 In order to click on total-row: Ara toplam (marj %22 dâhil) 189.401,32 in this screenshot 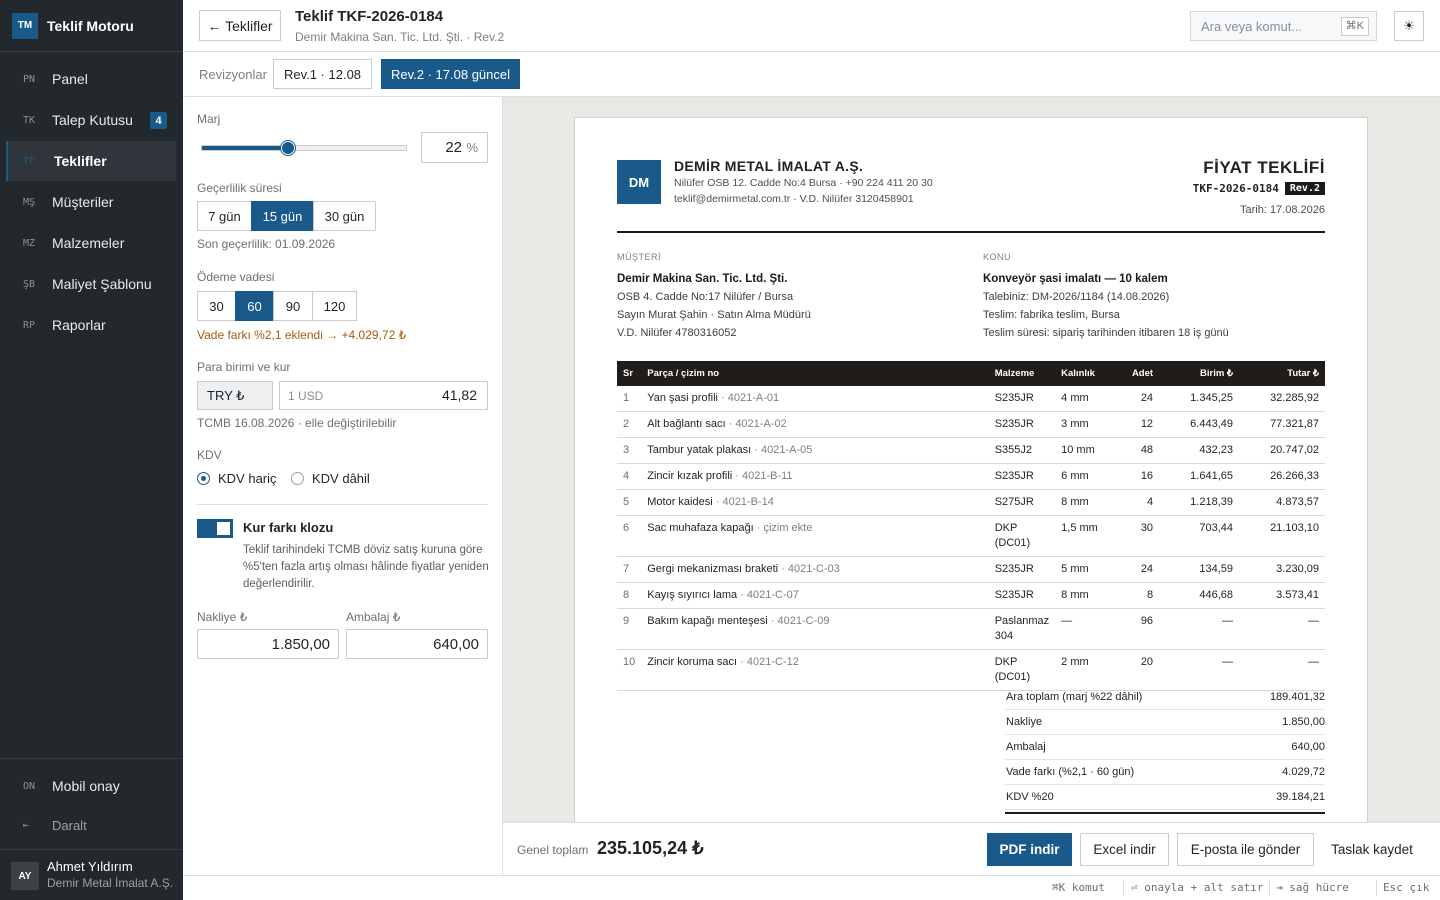, I will do `click(1165, 697)`.